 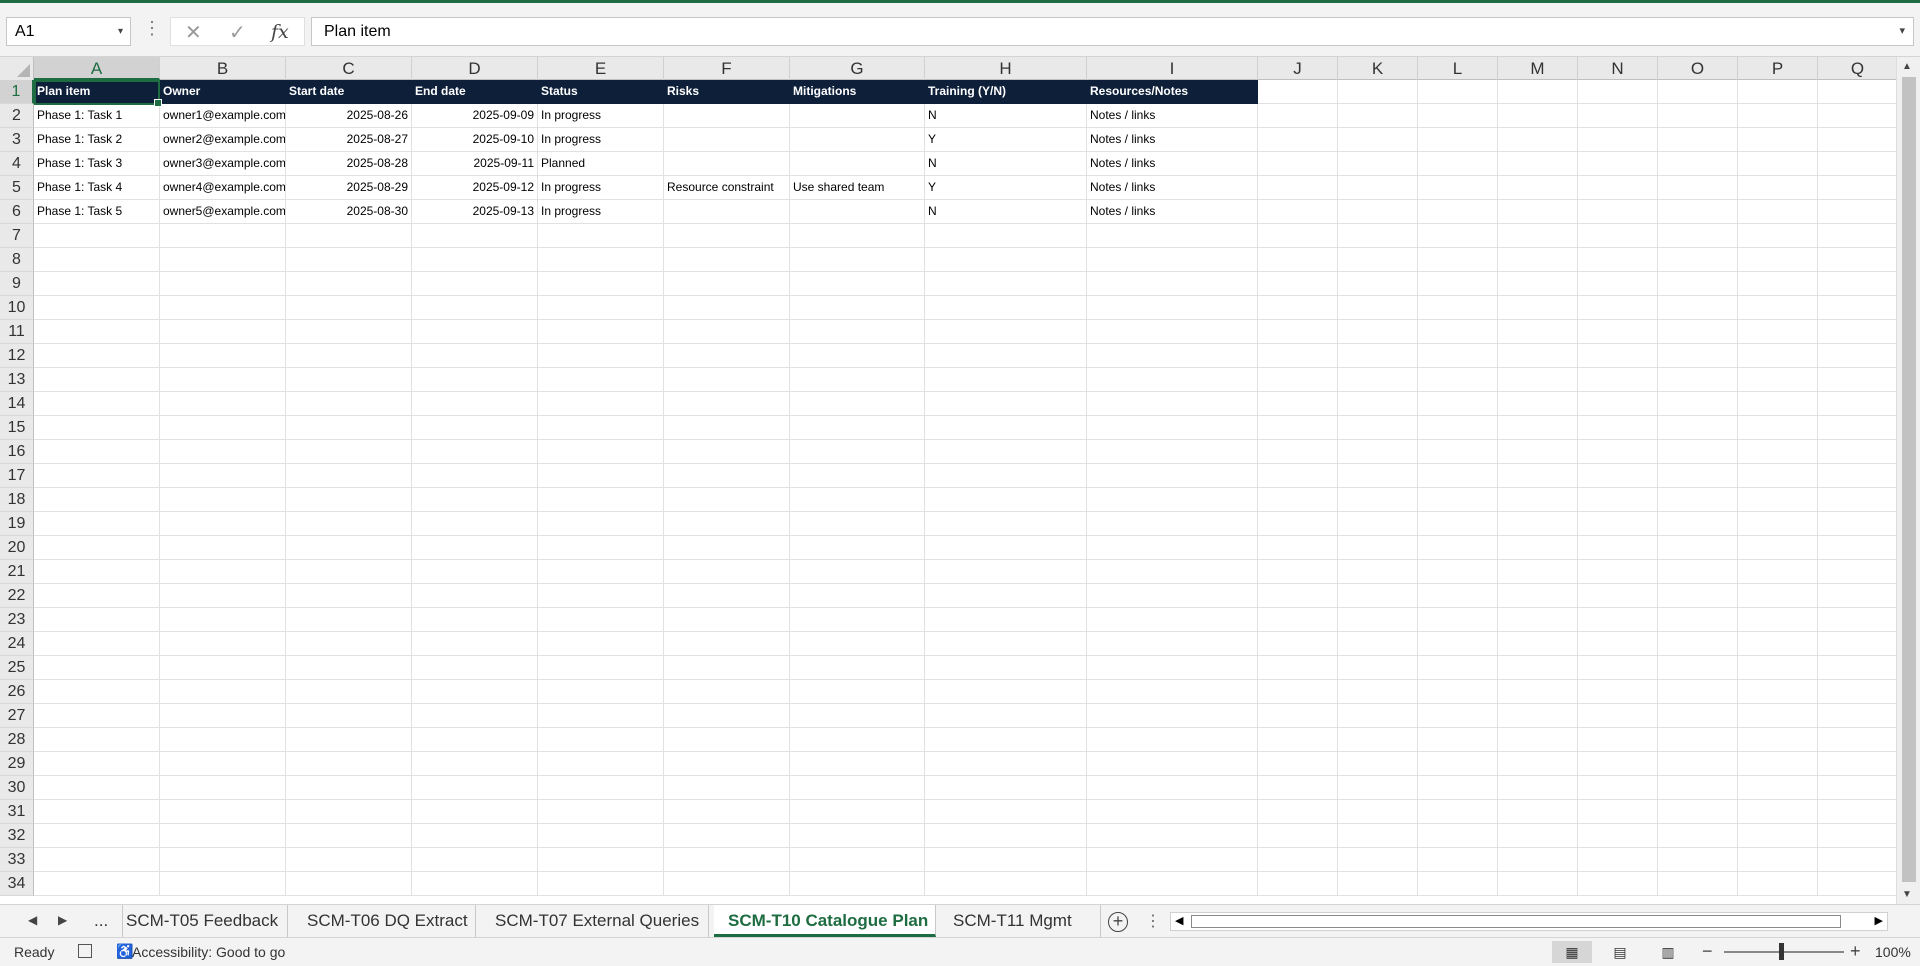 I want to click on cell-q31, so click(x=1858, y=812).